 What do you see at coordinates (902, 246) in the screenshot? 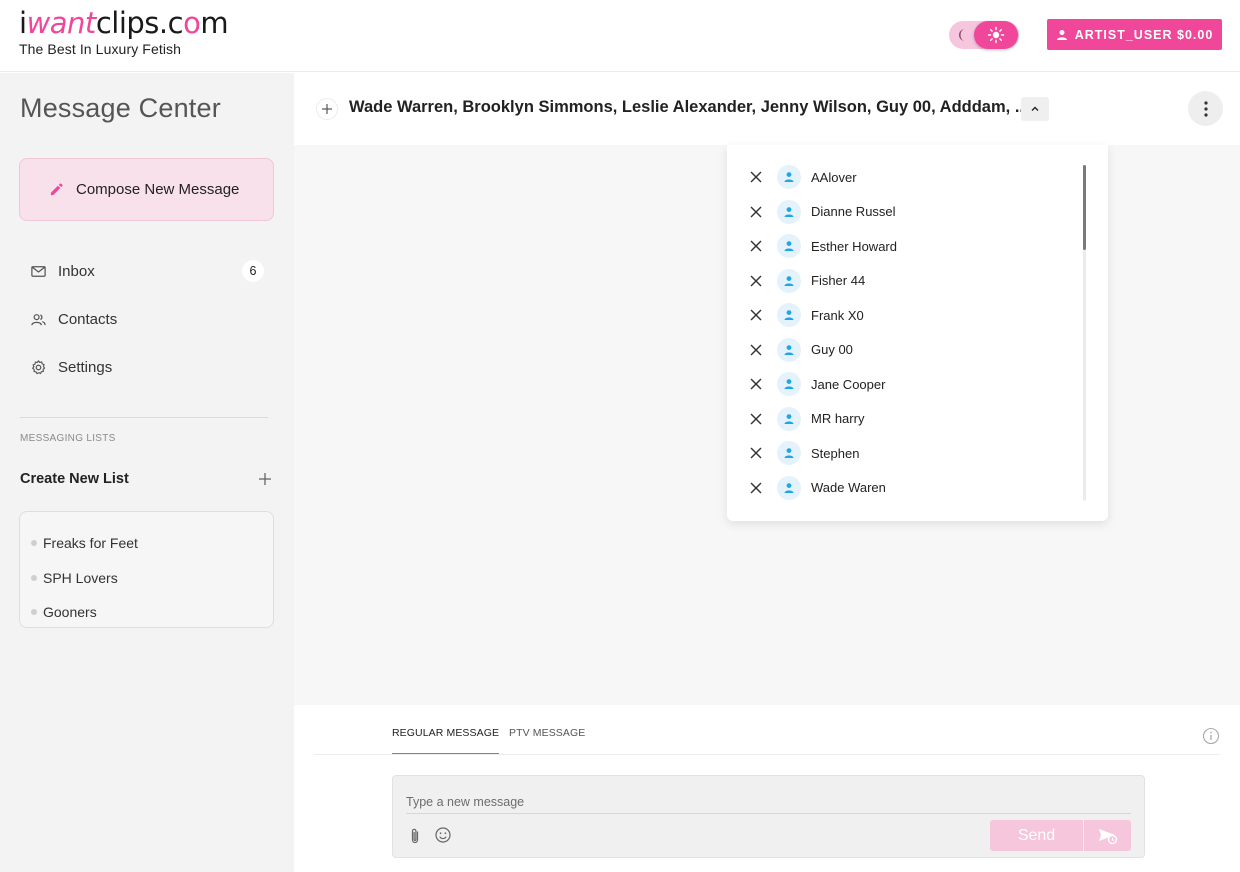
I see `recipient-row: Esther Howard` at bounding box center [902, 246].